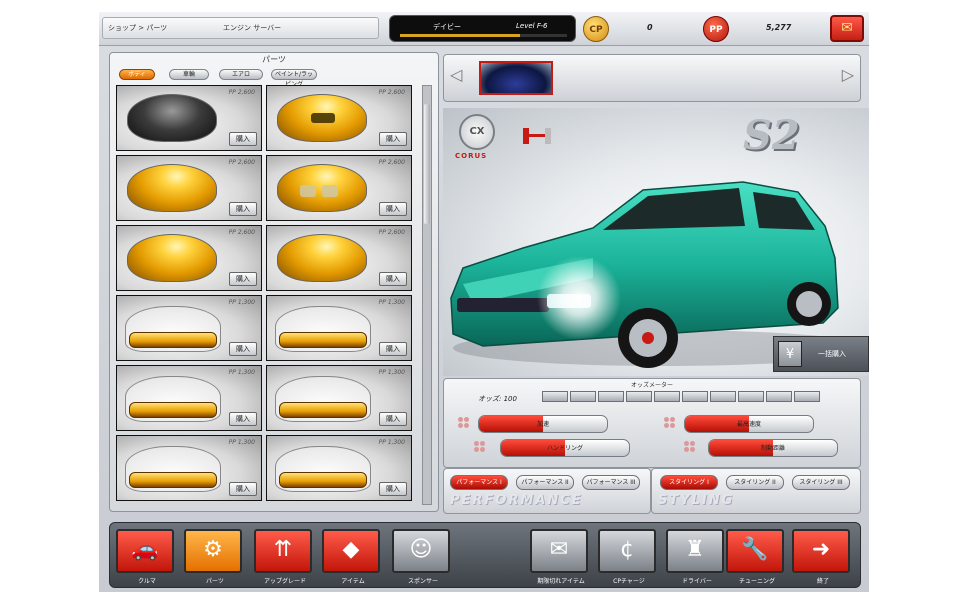 Image resolution: width=968 pixels, height=605 pixels. What do you see at coordinates (464, 423) in the screenshot?
I see `stat-dots-icon` at bounding box center [464, 423].